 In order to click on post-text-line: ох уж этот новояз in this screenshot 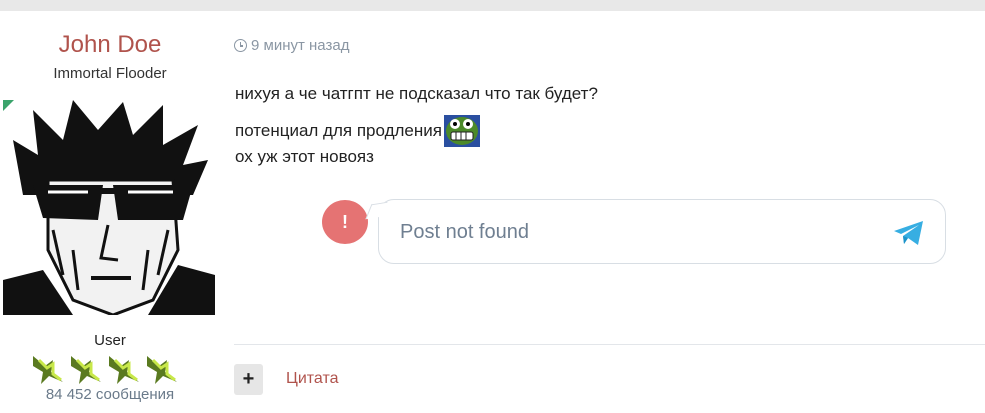, I will do `click(304, 156)`.